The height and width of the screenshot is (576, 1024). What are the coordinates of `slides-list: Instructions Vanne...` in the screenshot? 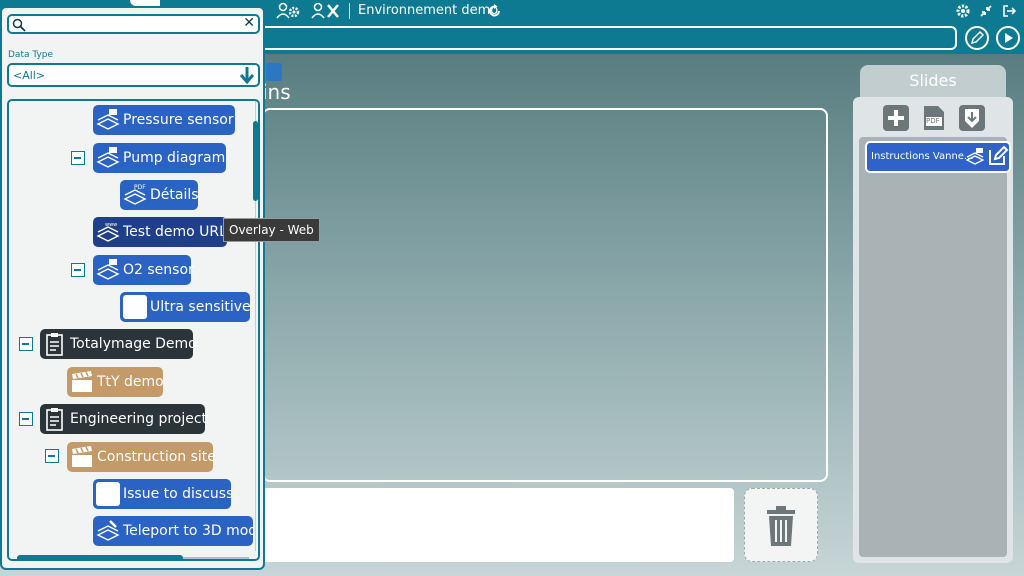 It's located at (935, 347).